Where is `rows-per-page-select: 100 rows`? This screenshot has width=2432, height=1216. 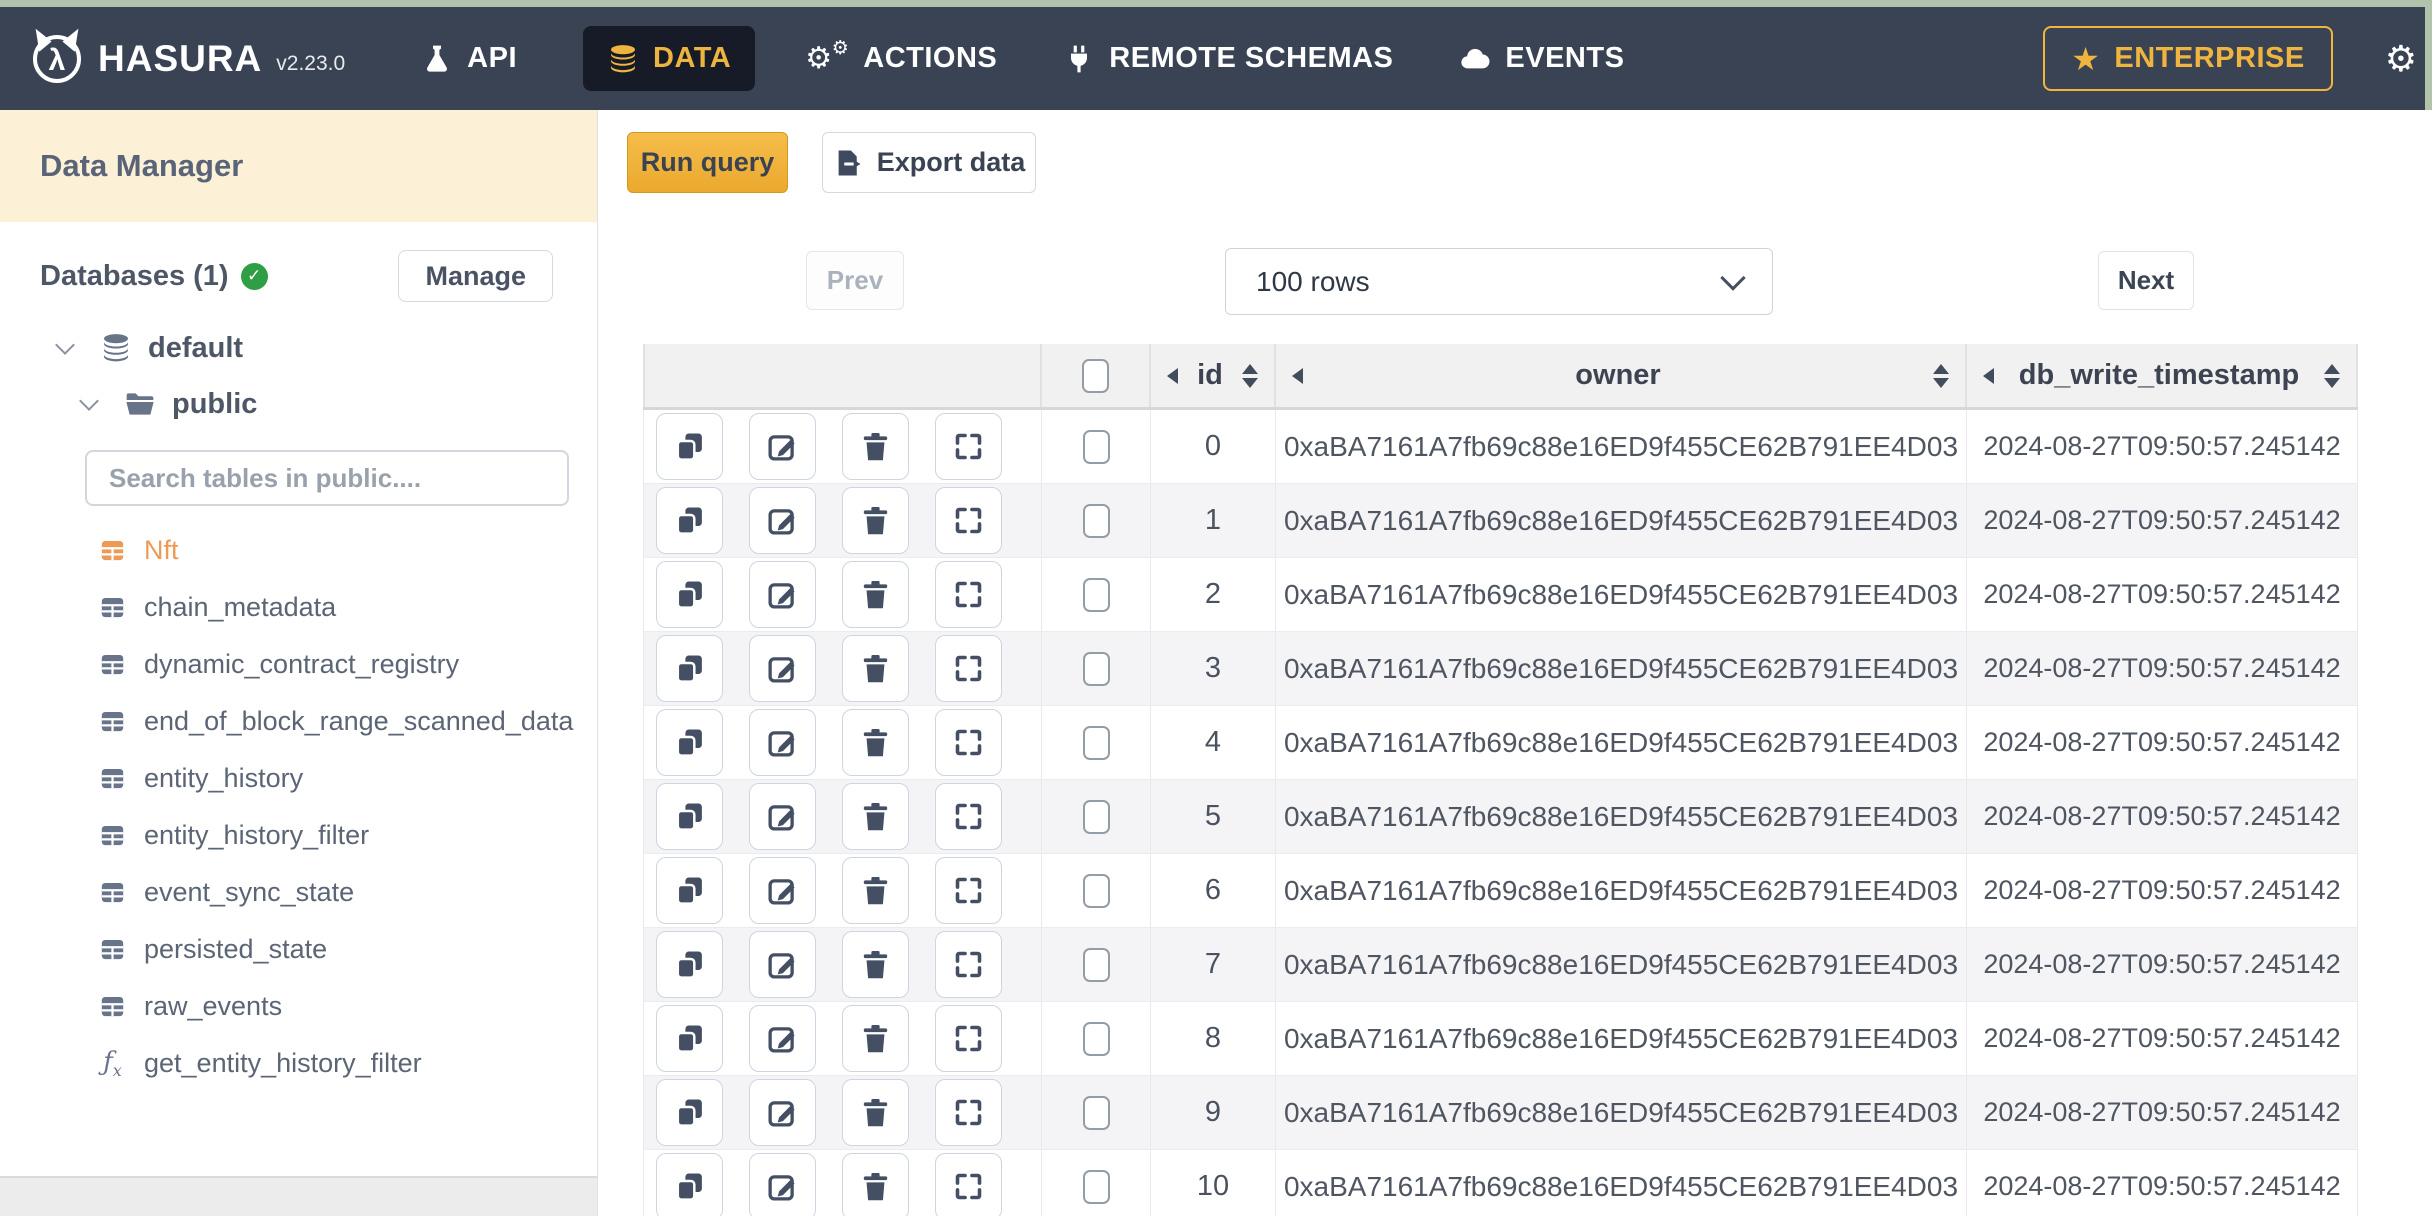 rows-per-page-select: 100 rows is located at coordinates (1499, 281).